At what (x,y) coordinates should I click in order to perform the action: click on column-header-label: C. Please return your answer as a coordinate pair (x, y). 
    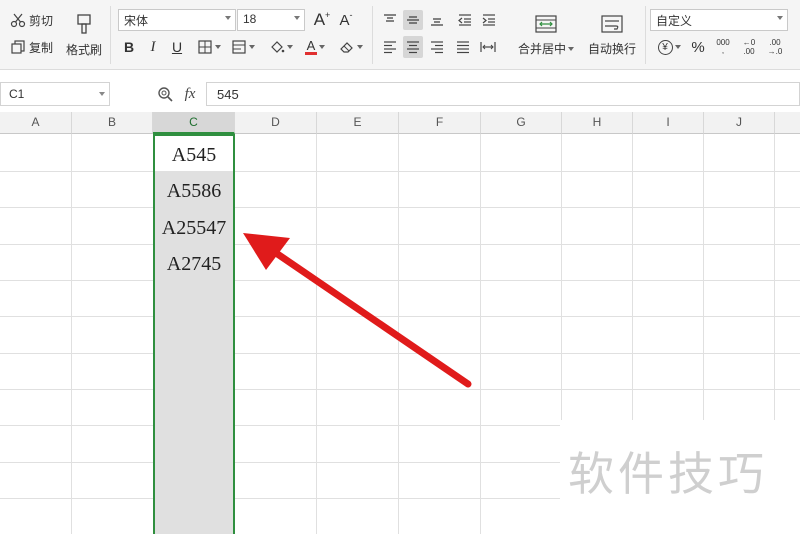
    Looking at the image, I should click on (193, 122).